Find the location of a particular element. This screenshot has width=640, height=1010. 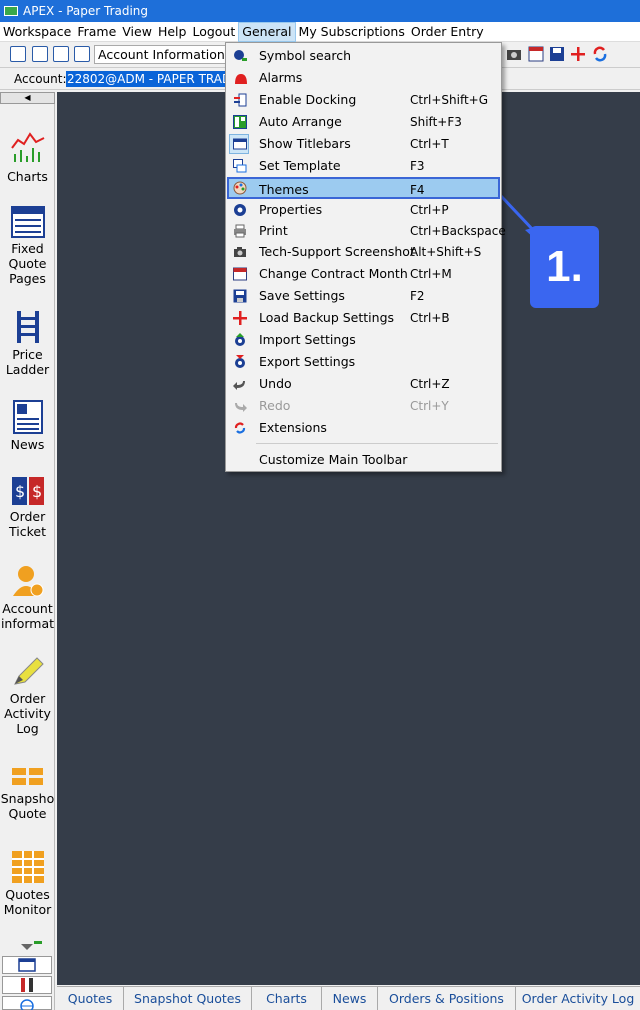

menu-help: Help is located at coordinates (172, 32).